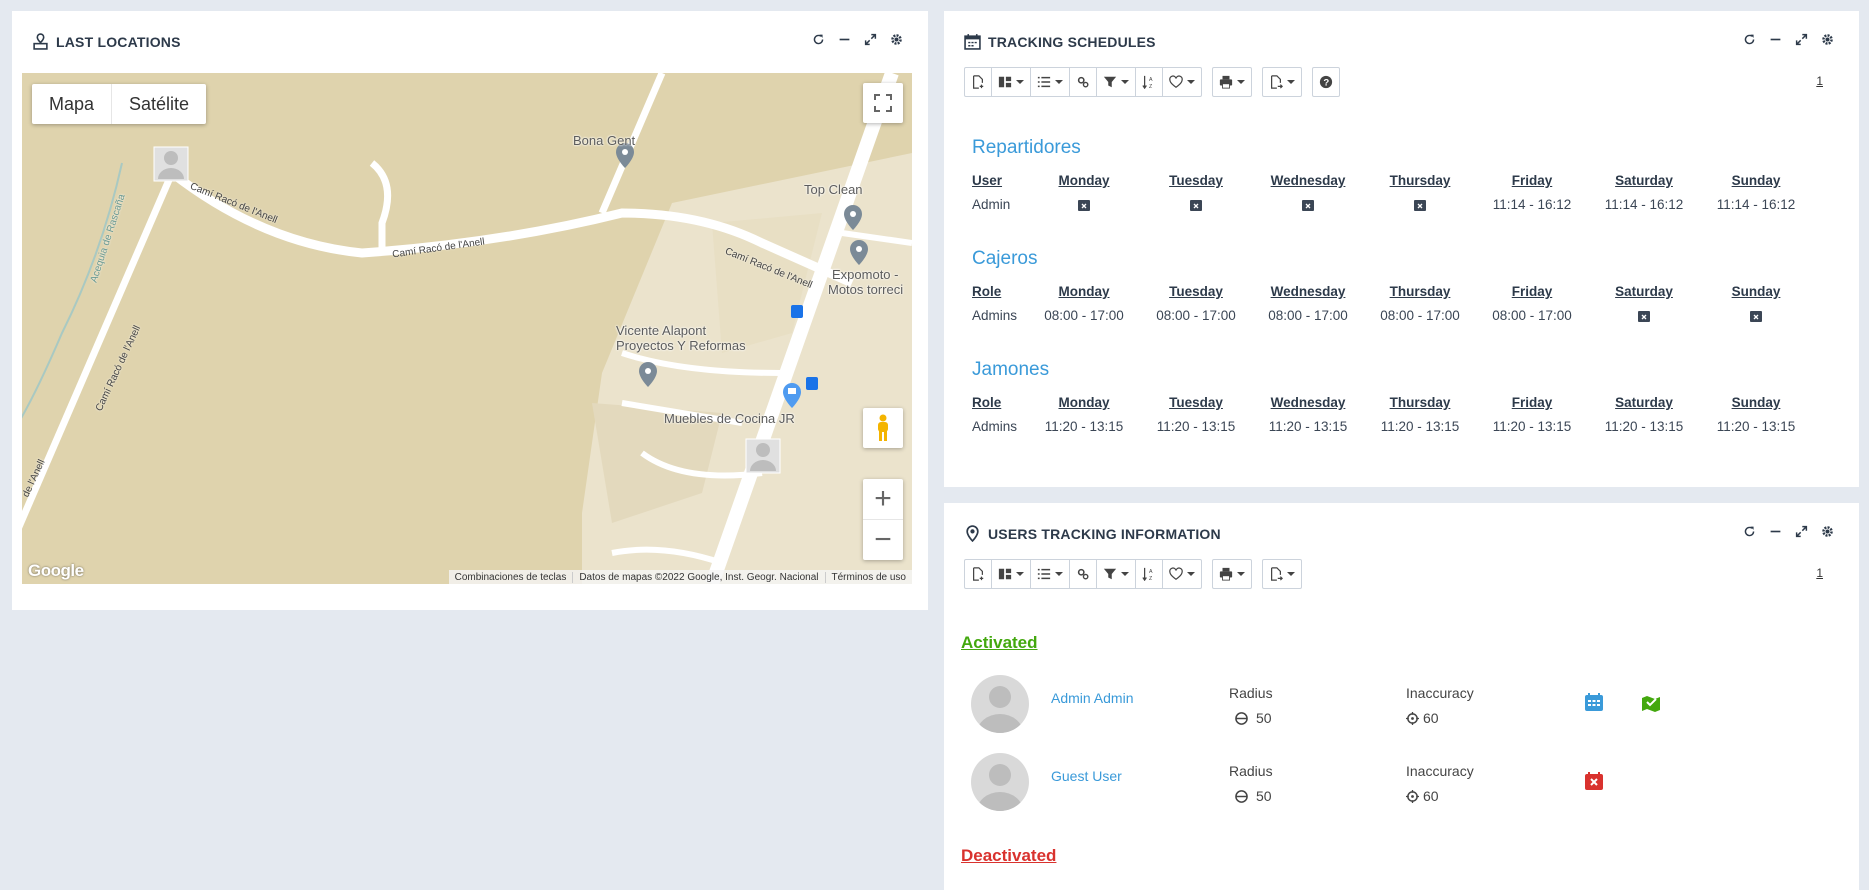 The width and height of the screenshot is (1869, 890). Describe the element at coordinates (1084, 315) in the screenshot. I see `schedule-cell: 08:00 - 17:00` at that location.